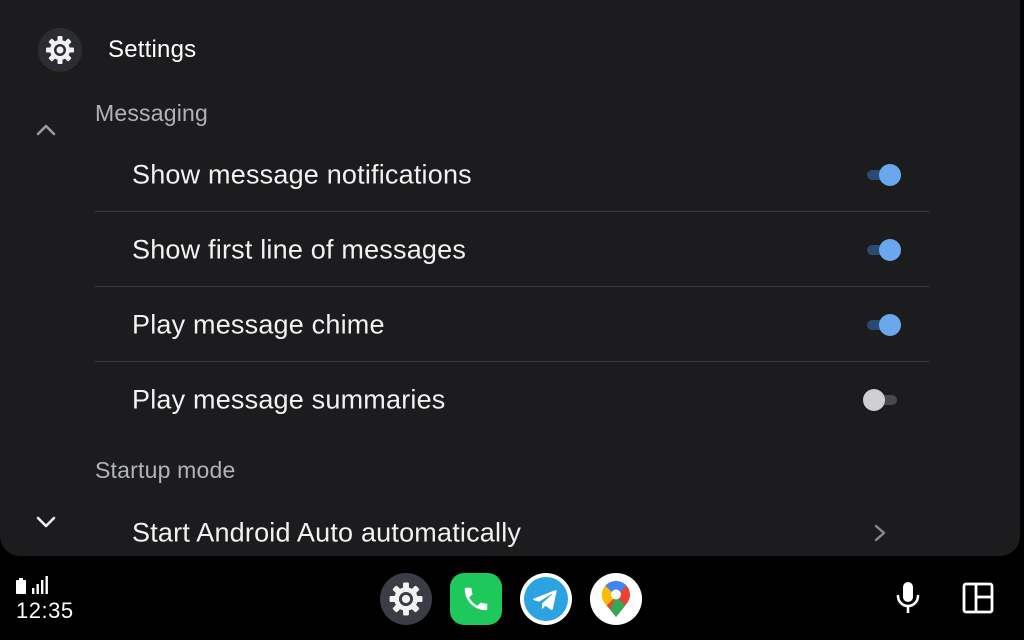 This screenshot has width=1024, height=640. I want to click on section-header-startup: Startup mode, so click(165, 470).